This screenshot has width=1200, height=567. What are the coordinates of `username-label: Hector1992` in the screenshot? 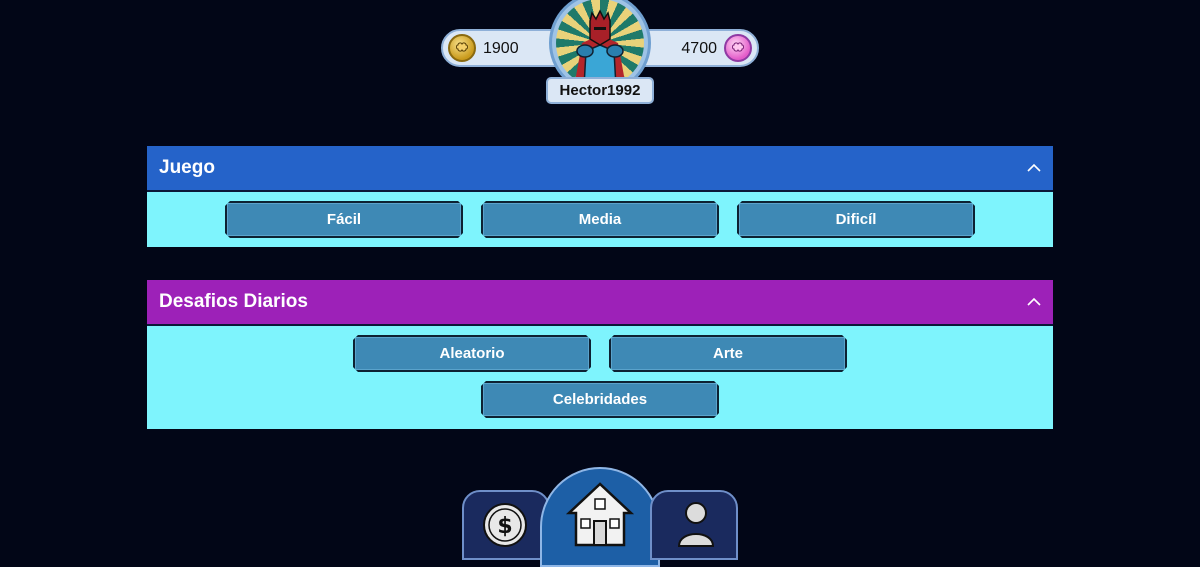 It's located at (600, 90).